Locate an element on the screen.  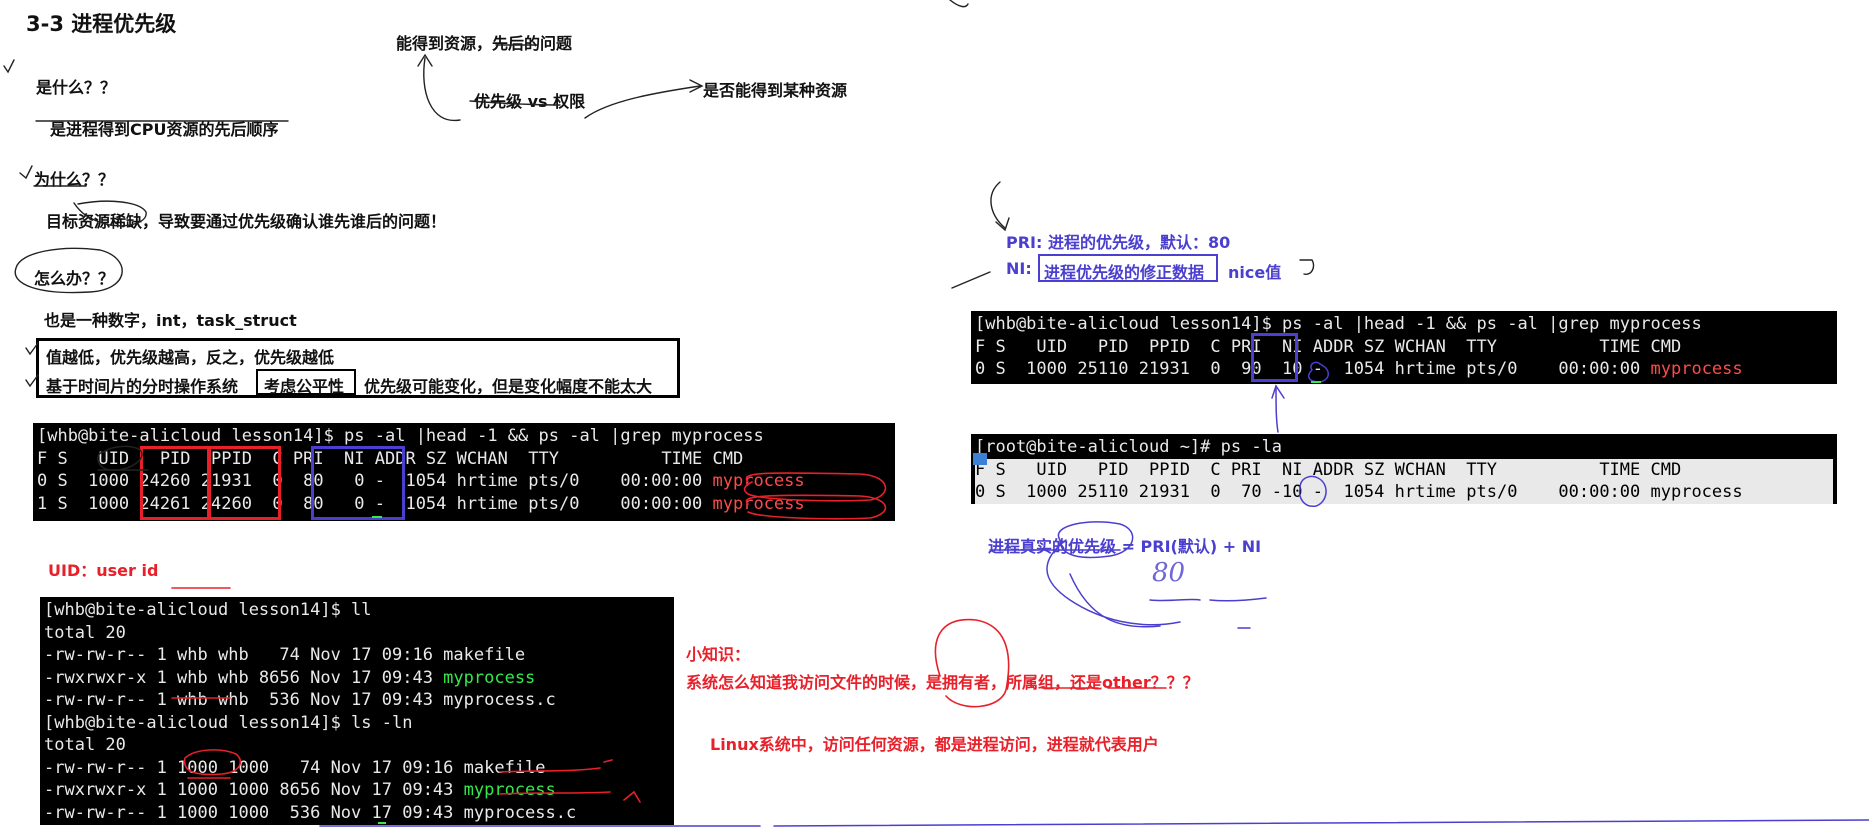
rule-lower-value: 值越低，优先级越高，反之，优先级越低 is located at coordinates (190, 357).